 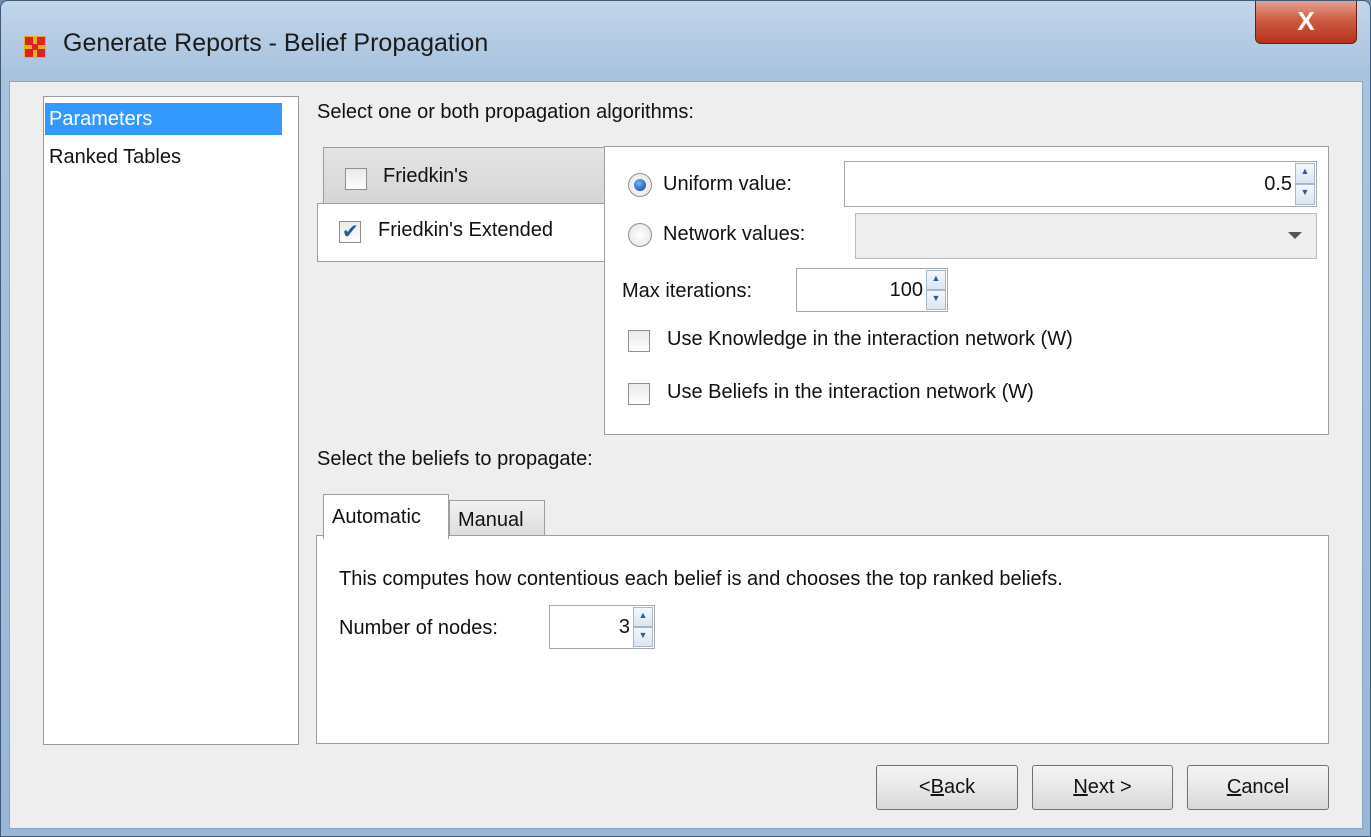 What do you see at coordinates (624, 627) in the screenshot?
I see `number-of-nodes-field: 3` at bounding box center [624, 627].